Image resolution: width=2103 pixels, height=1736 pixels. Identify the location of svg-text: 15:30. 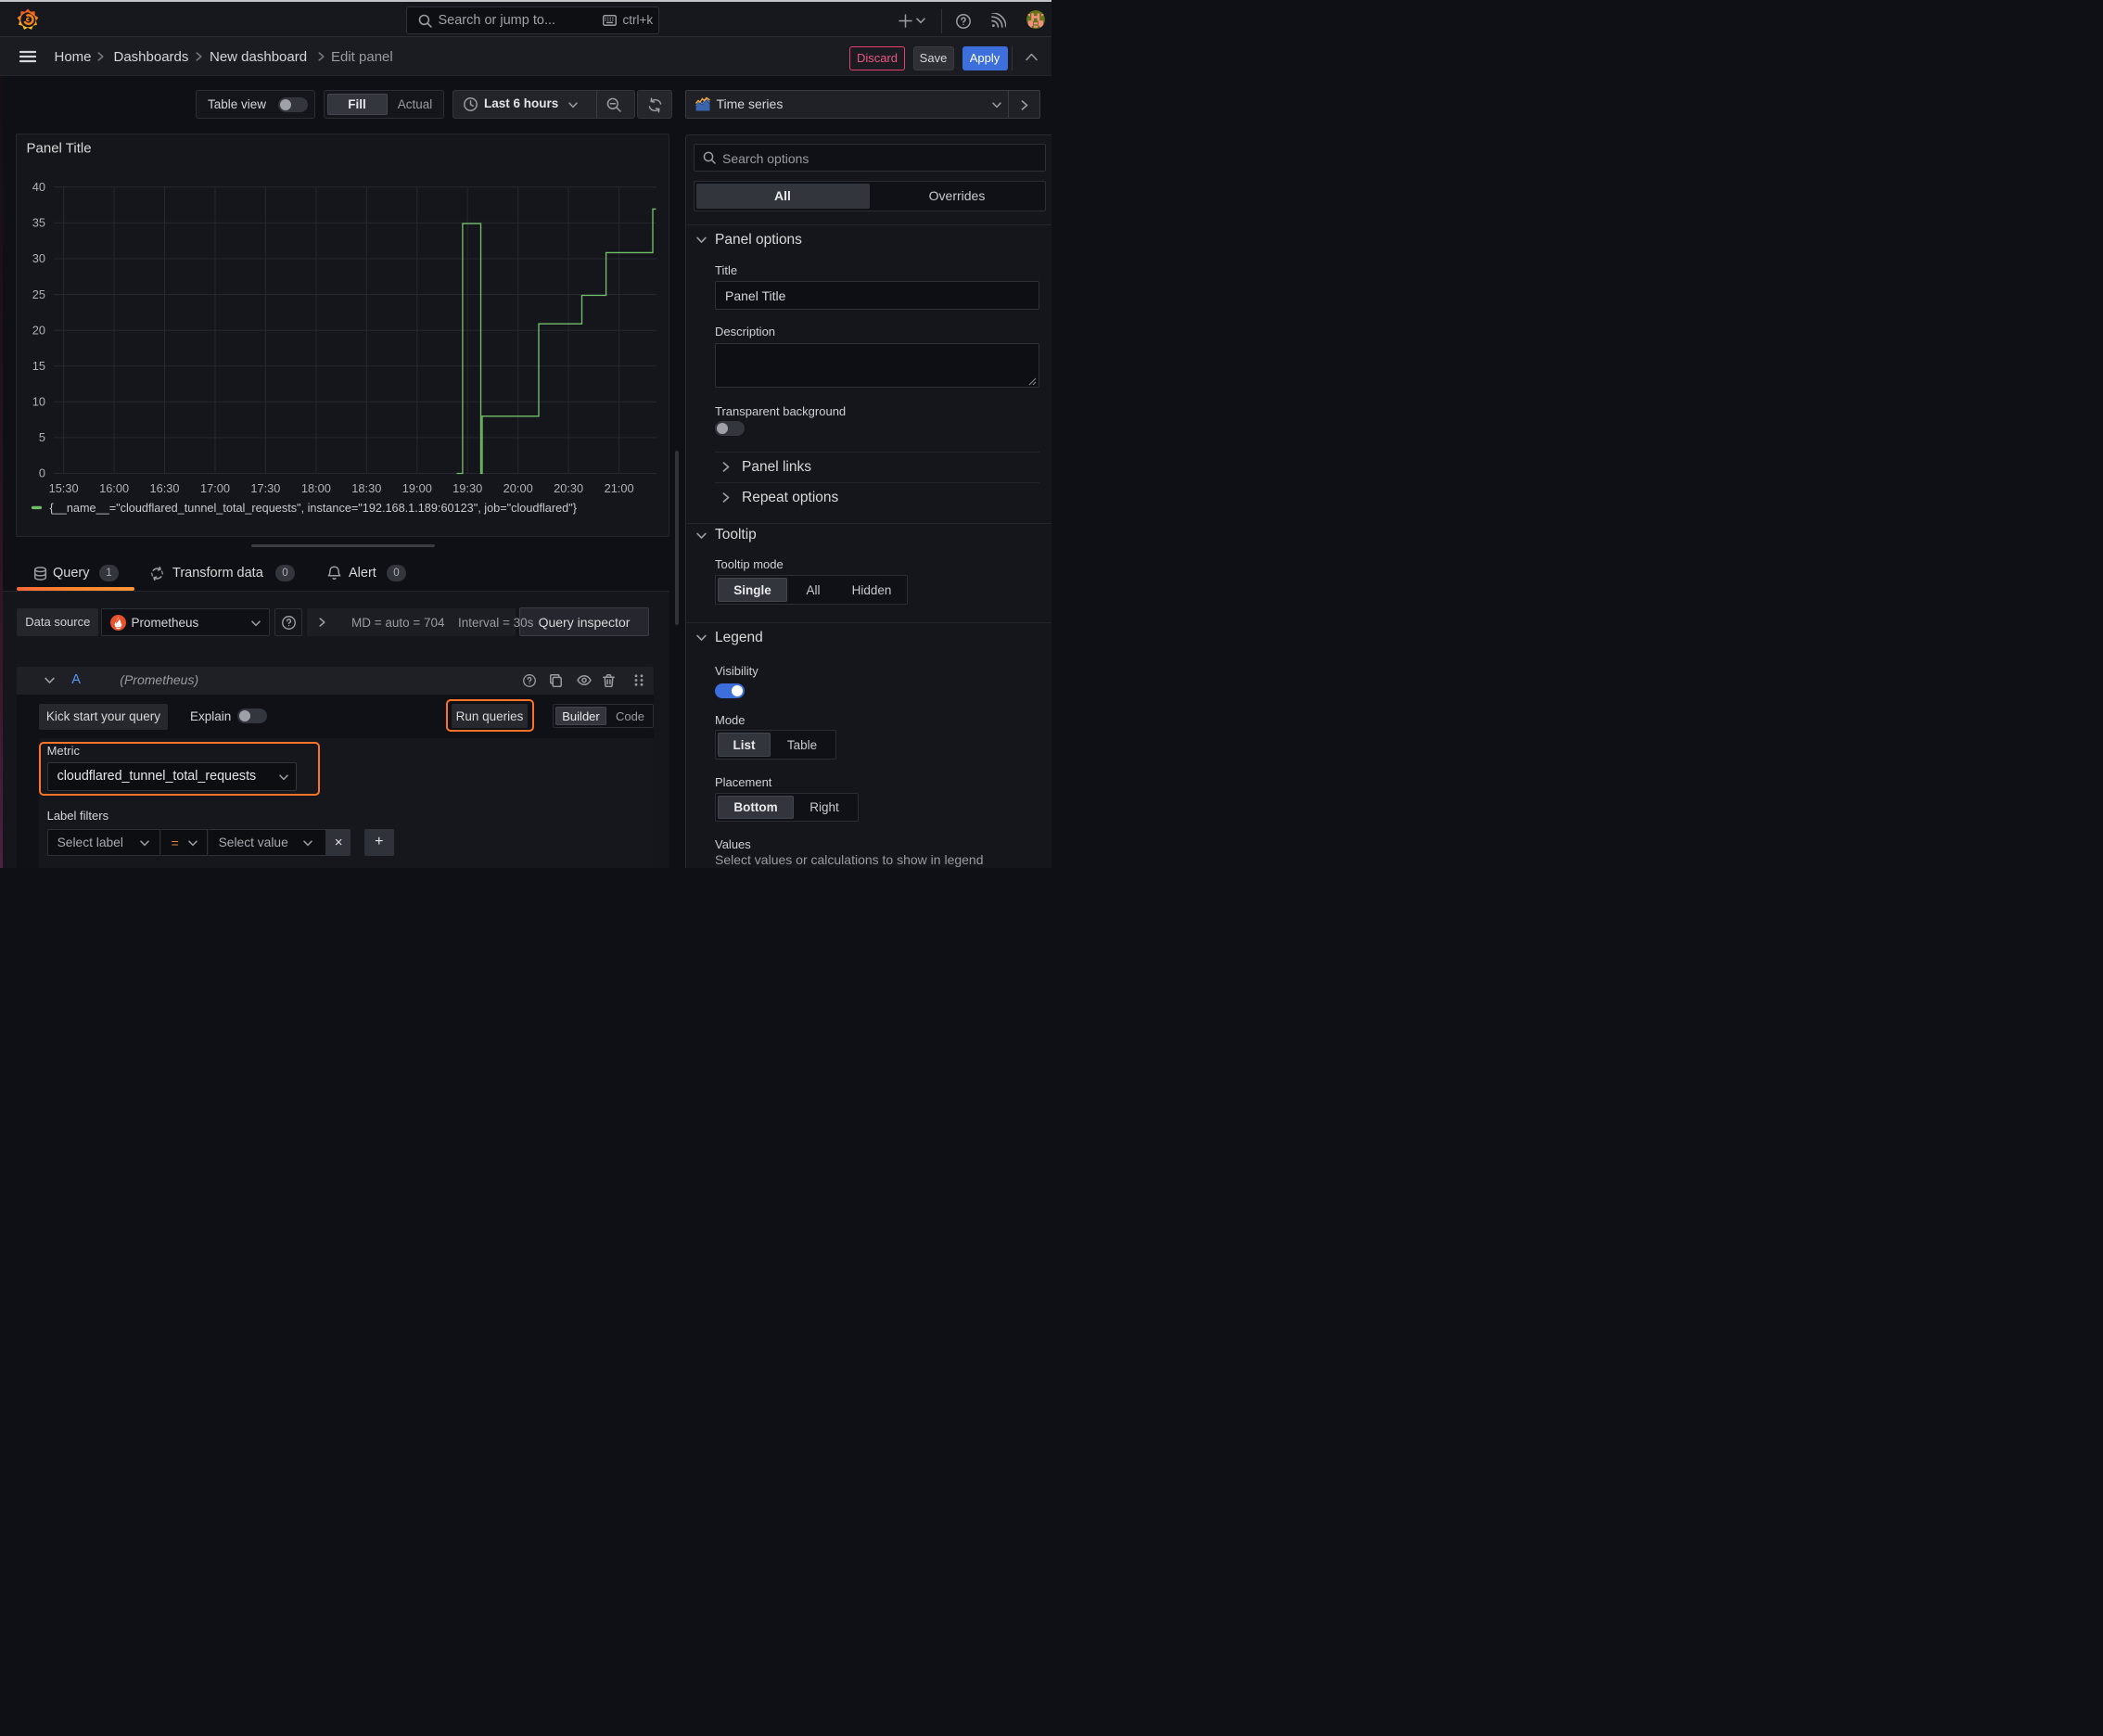
(63, 488).